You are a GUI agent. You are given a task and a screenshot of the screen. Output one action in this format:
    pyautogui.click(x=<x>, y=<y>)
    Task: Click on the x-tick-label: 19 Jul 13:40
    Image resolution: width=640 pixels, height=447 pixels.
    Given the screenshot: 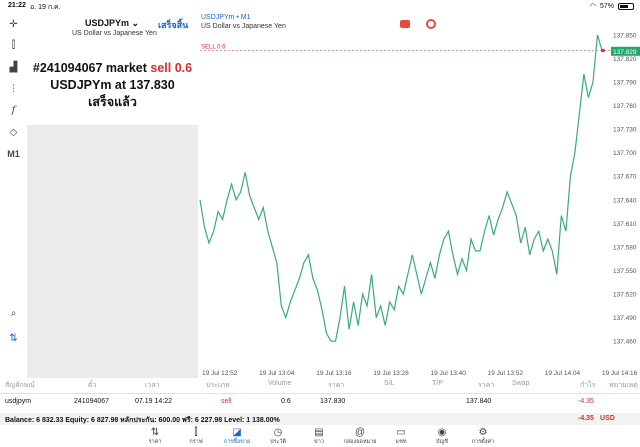 What is the action you would take?
    pyautogui.click(x=448, y=373)
    